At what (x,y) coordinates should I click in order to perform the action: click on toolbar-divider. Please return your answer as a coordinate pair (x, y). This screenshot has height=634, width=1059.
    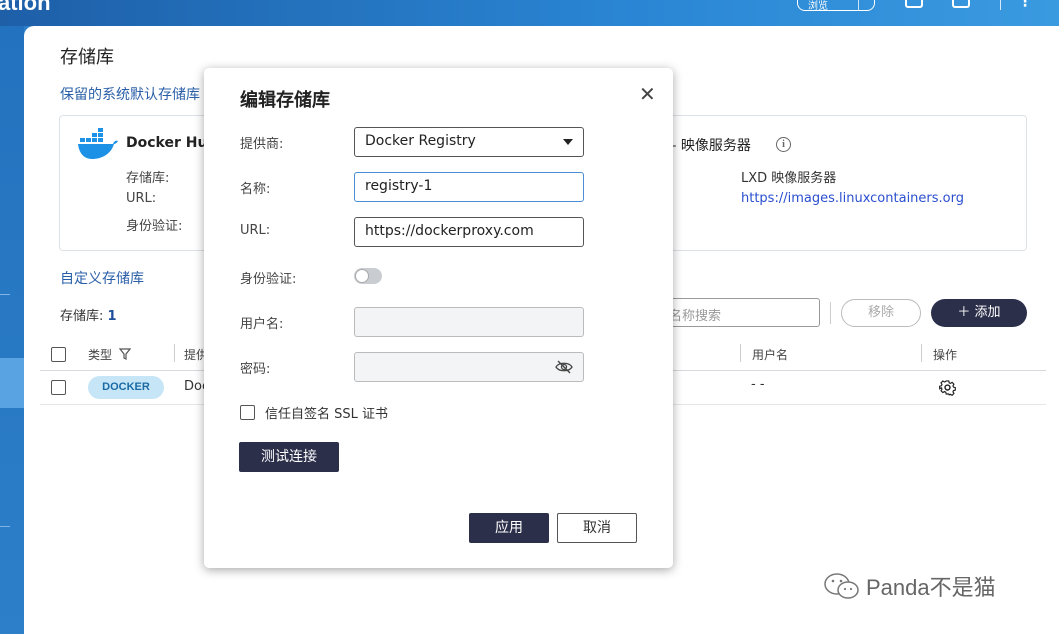
    Looking at the image, I should click on (830, 313).